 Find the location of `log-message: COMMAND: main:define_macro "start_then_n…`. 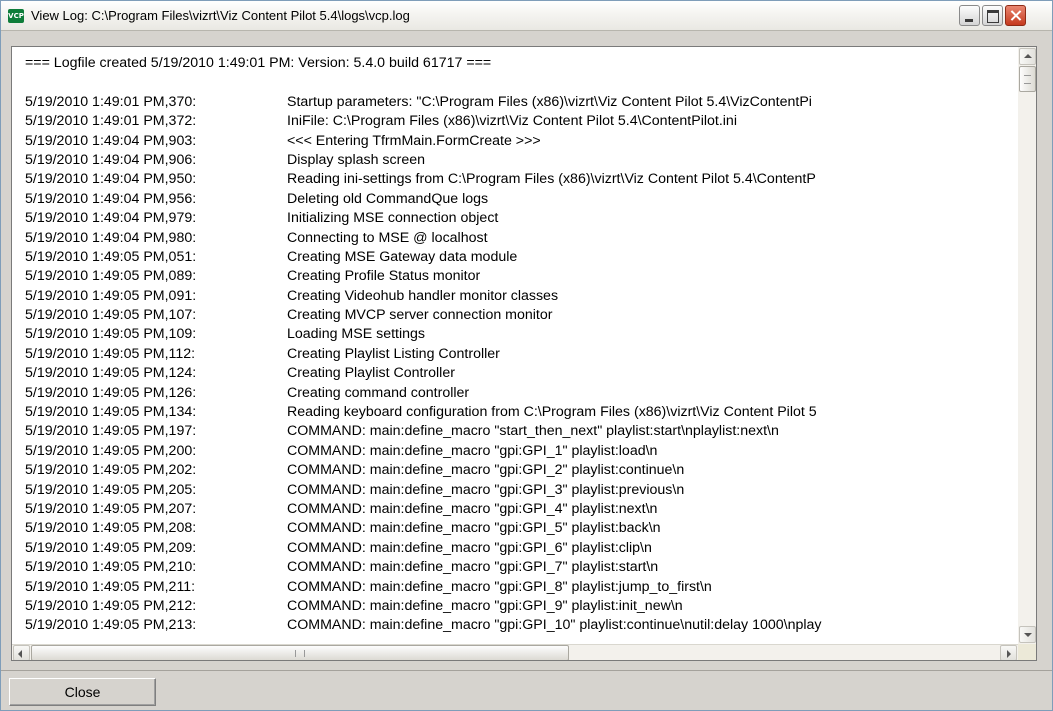

log-message: COMMAND: main:define_macro "start_then_n… is located at coordinates (533, 431).